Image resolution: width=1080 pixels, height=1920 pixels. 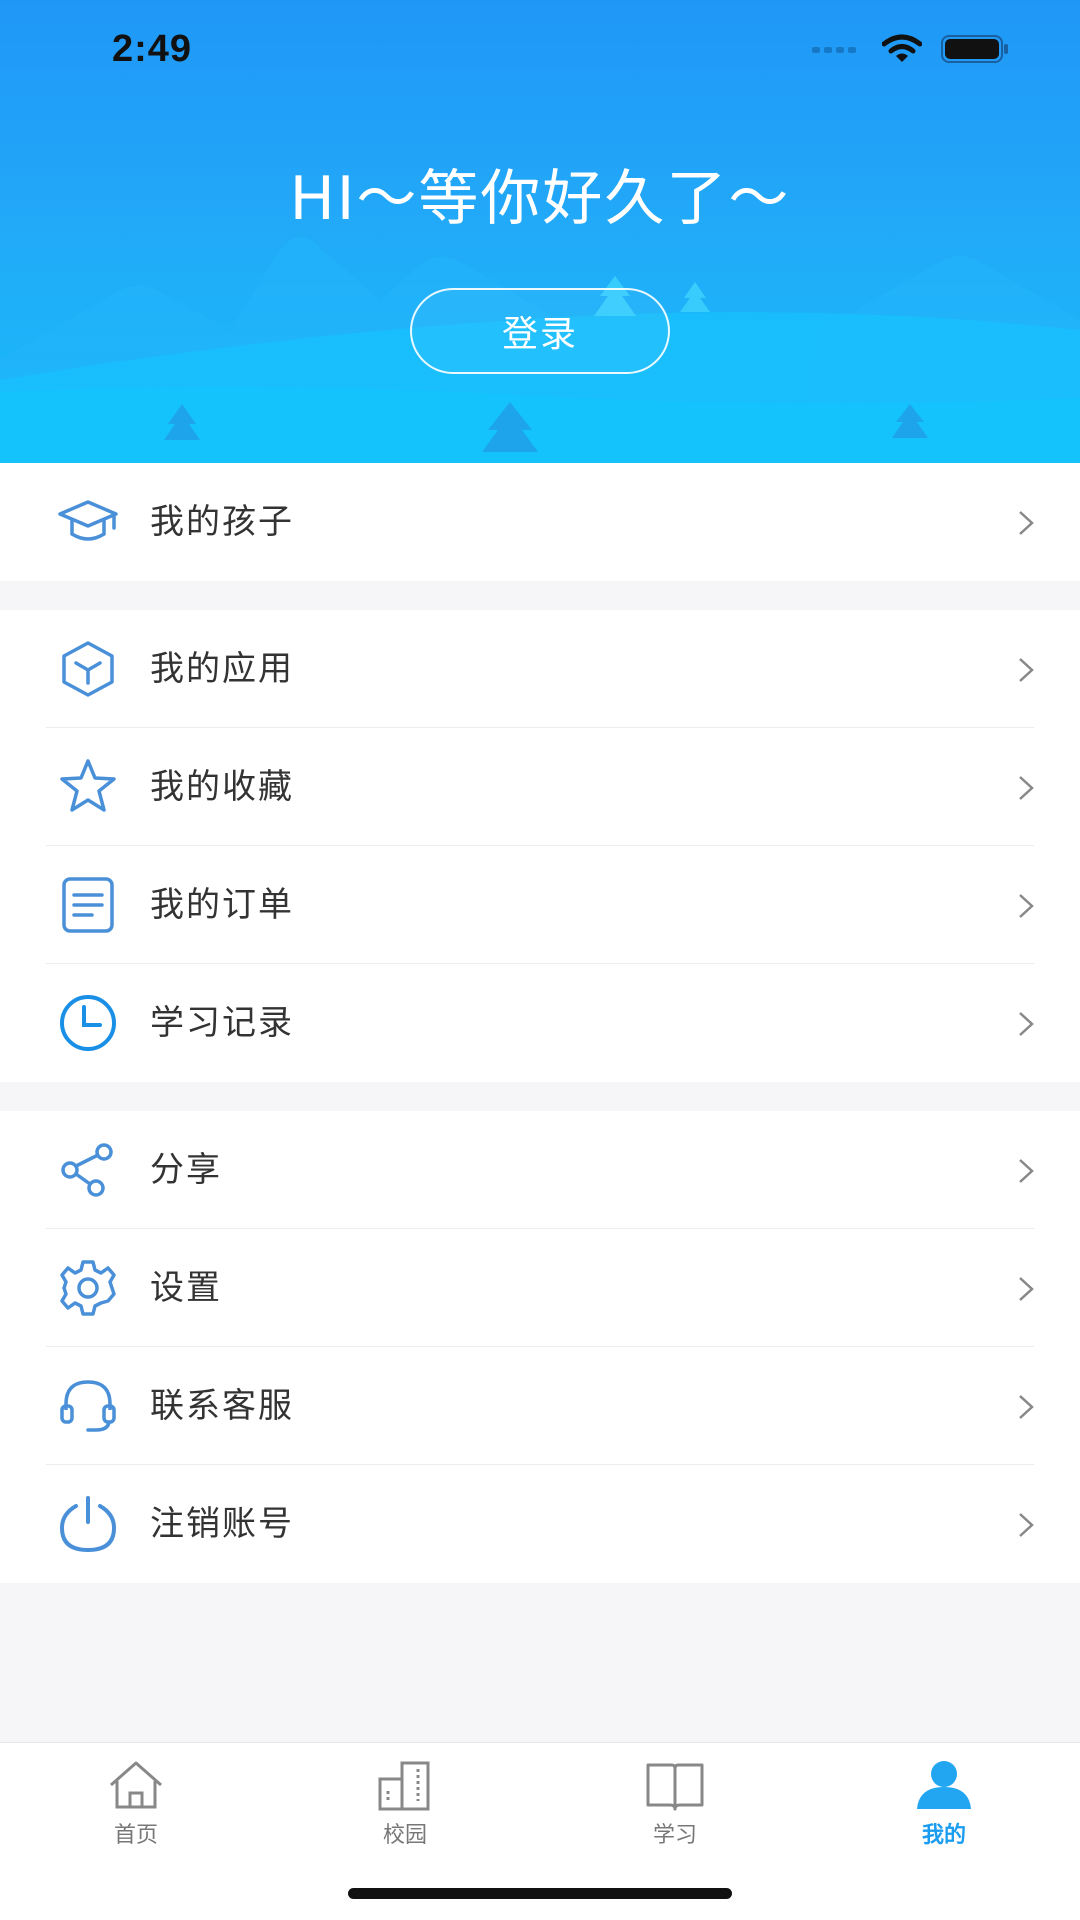 What do you see at coordinates (87, 1170) in the screenshot?
I see `share-icon` at bounding box center [87, 1170].